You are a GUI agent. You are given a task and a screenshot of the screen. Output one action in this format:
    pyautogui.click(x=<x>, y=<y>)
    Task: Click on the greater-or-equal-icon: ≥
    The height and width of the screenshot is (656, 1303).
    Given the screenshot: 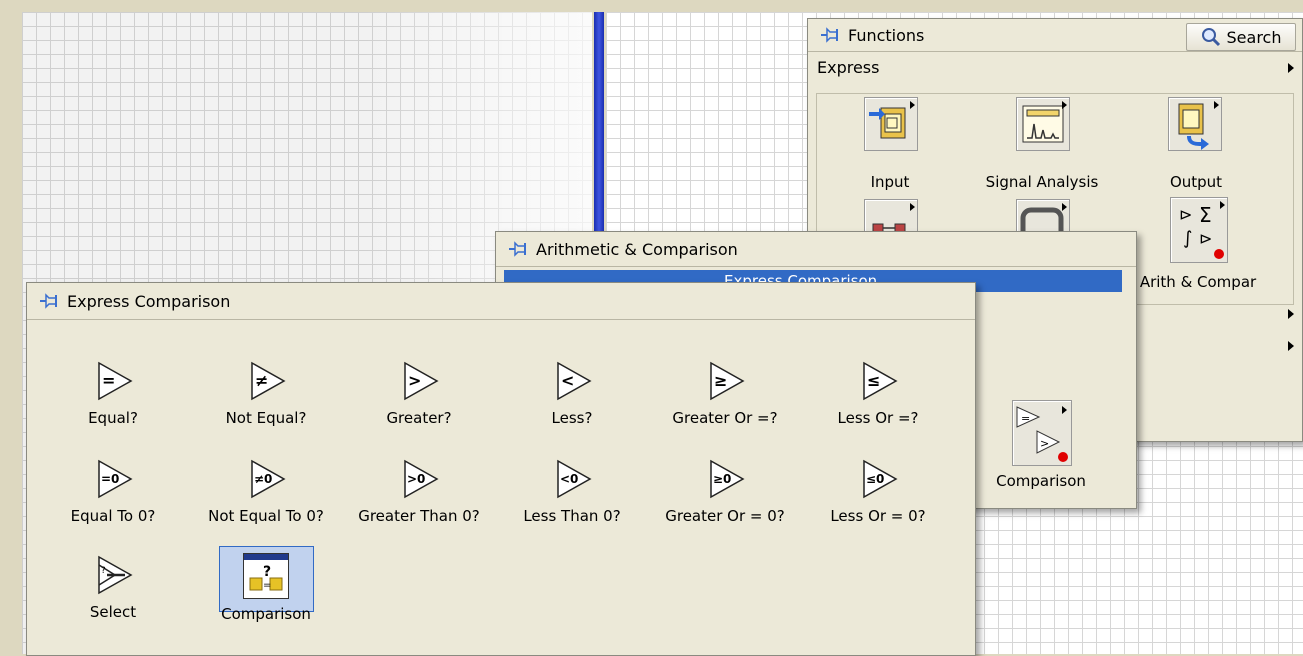 What is the action you would take?
    pyautogui.click(x=727, y=381)
    